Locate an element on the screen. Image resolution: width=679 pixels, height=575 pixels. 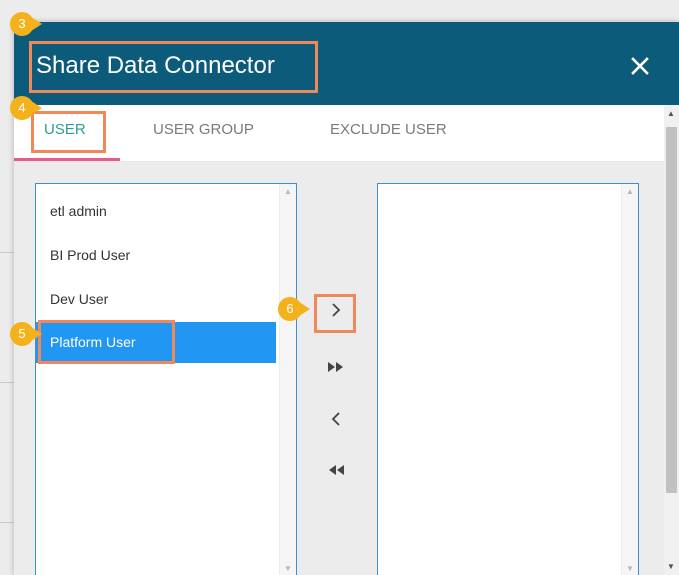
close-button is located at coordinates (640, 66).